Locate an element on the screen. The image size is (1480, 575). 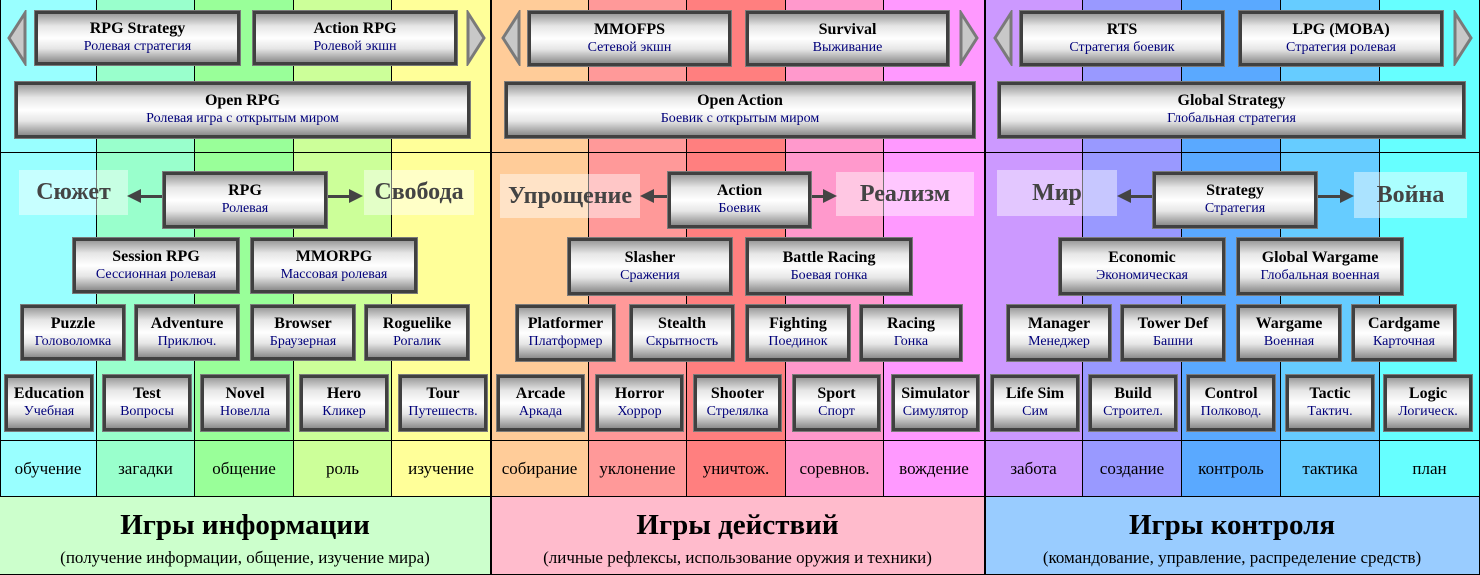
genre-name-ru: Боевая гонка is located at coordinates (829, 275).